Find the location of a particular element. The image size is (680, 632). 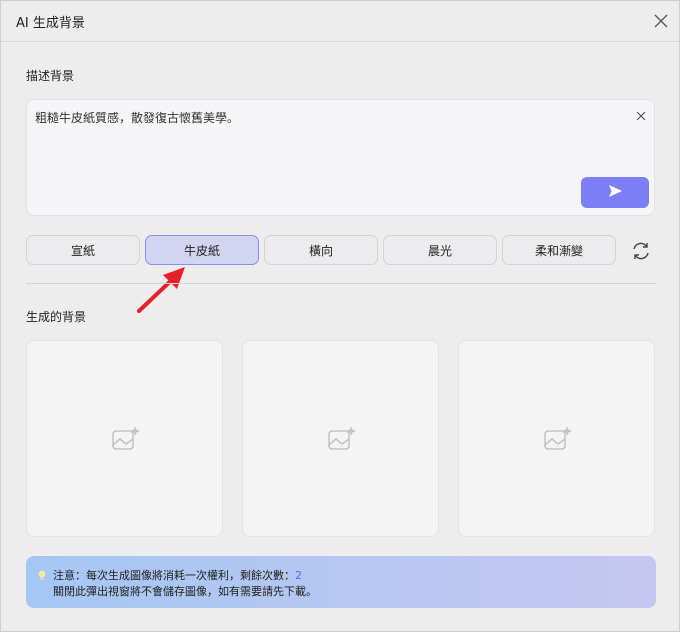

lightbulb-icon is located at coordinates (42, 575).